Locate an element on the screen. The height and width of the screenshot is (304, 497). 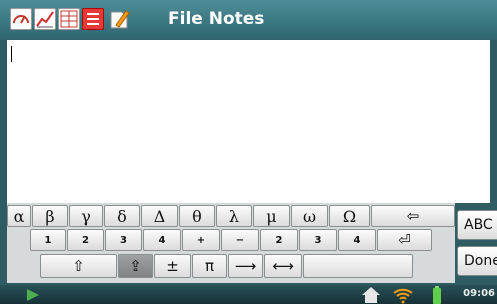
backspace-key: ⇦ is located at coordinates (413, 216).